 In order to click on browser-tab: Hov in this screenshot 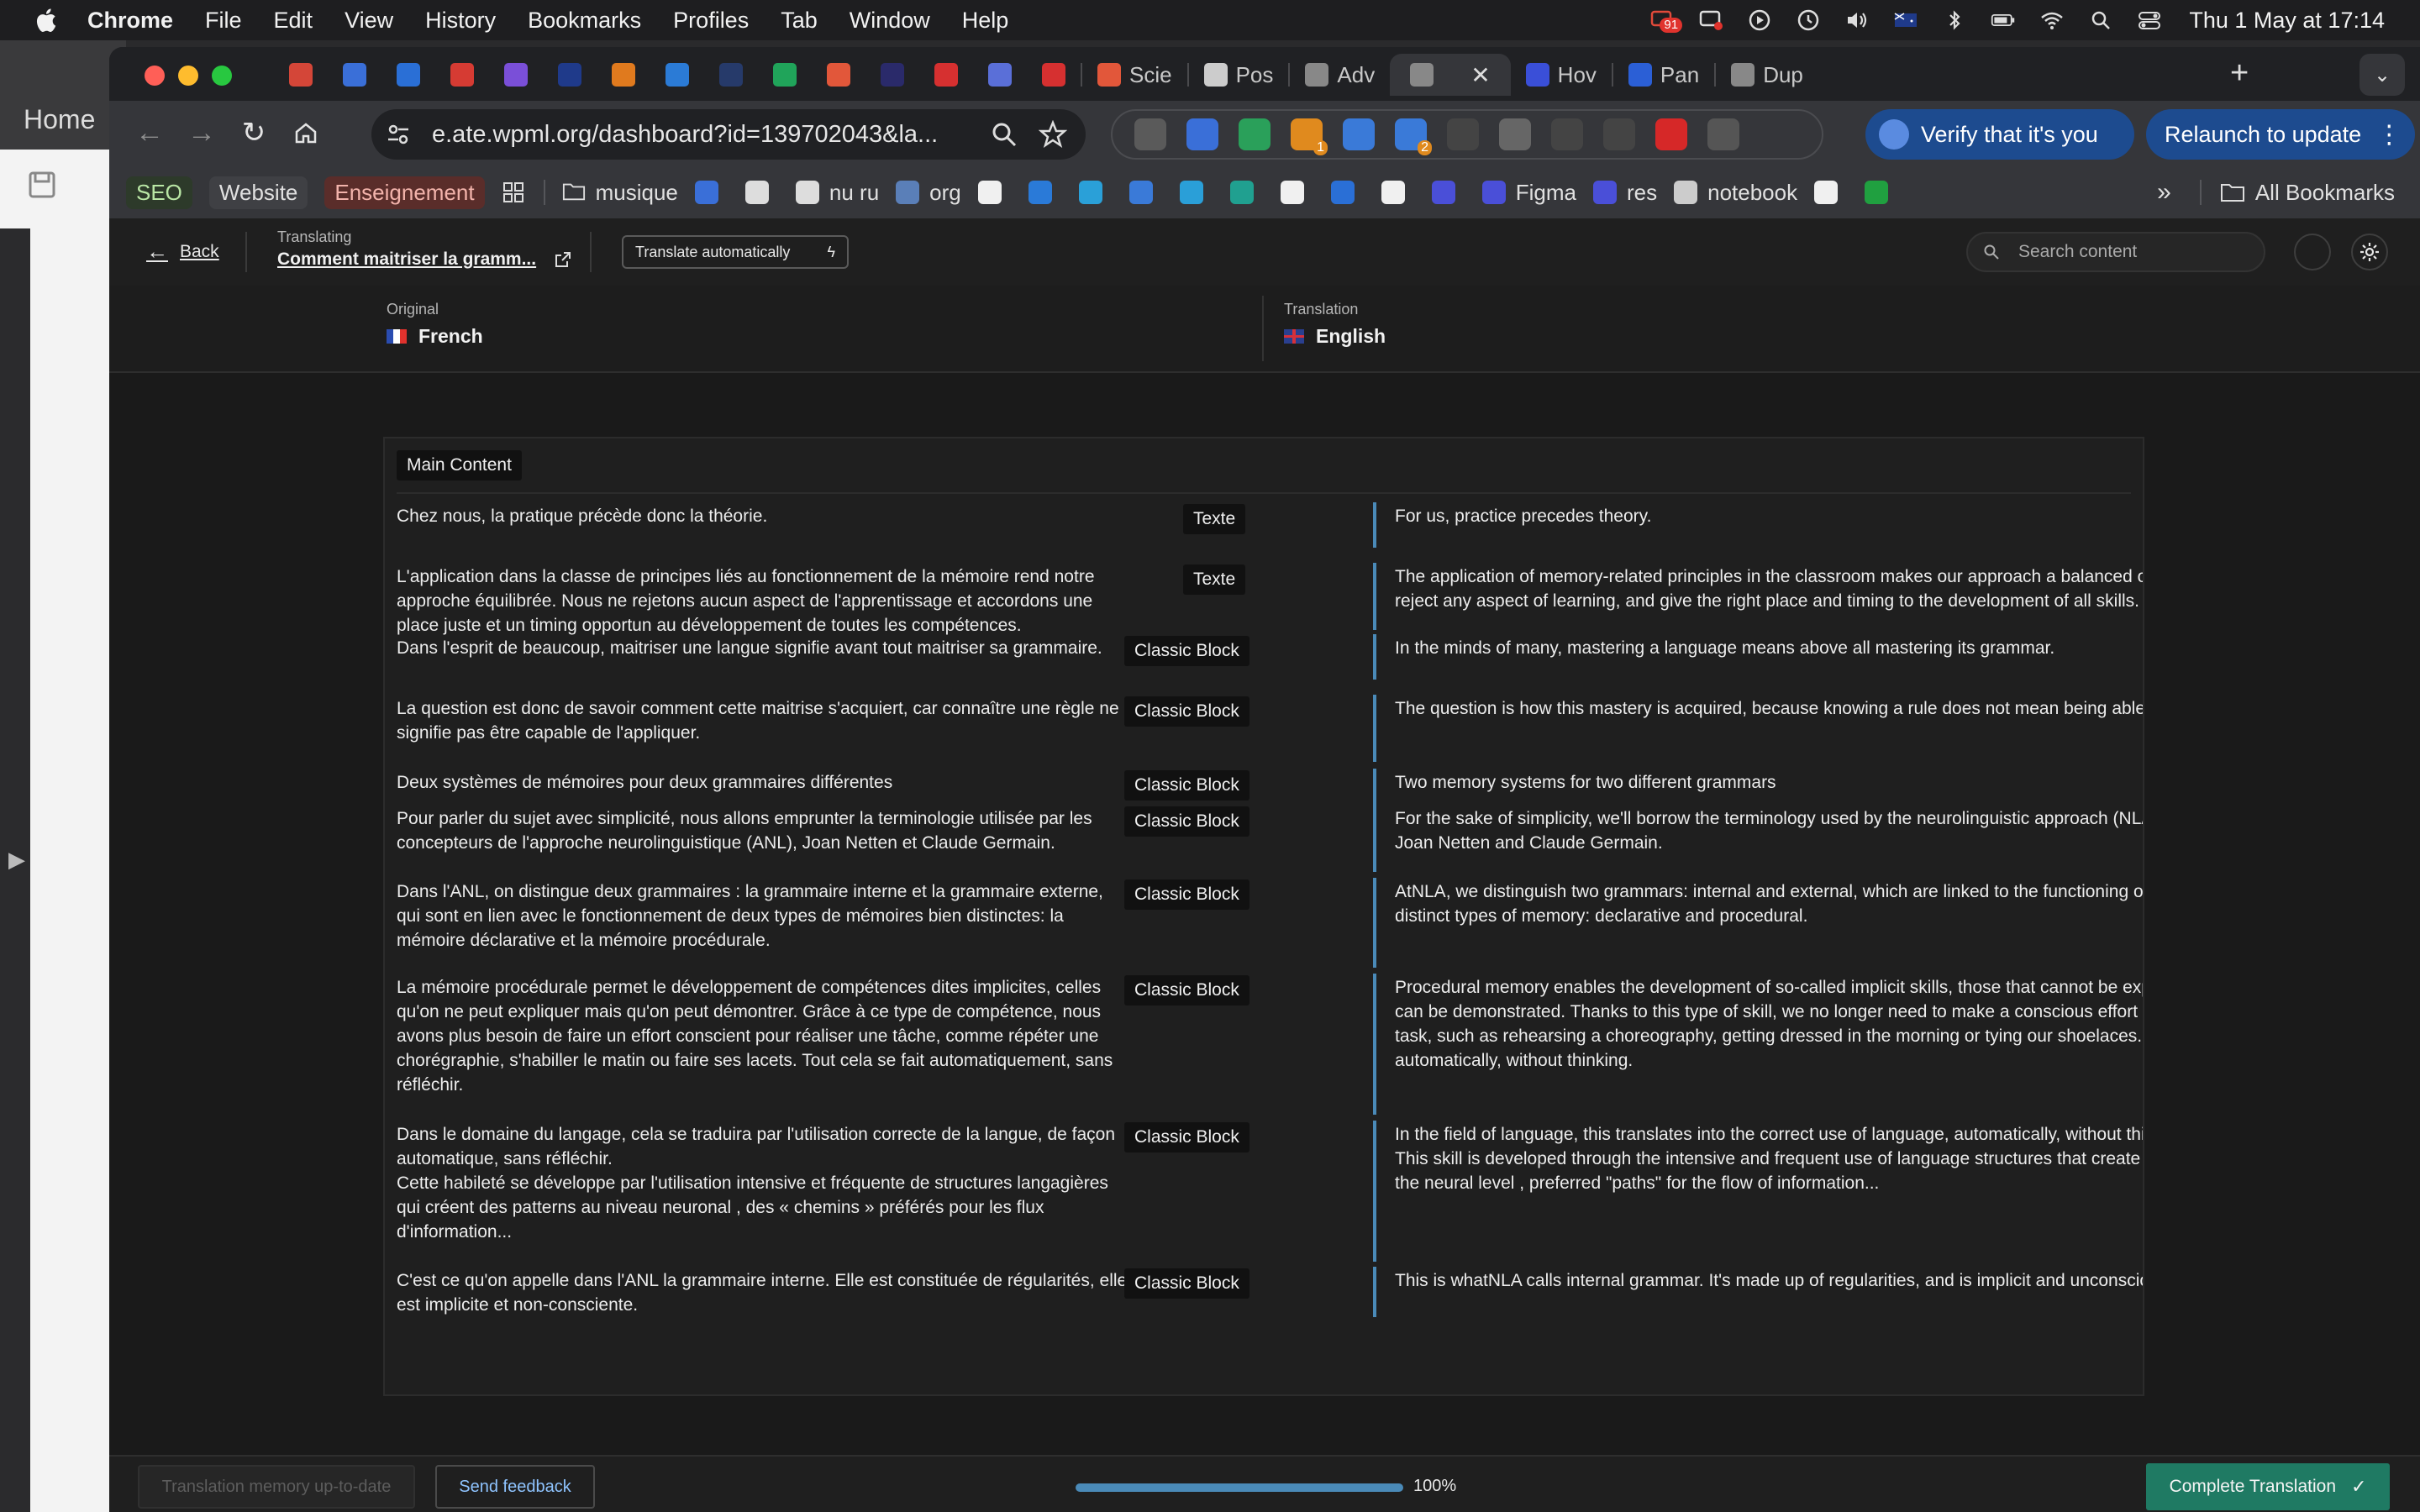, I will do `click(1561, 75)`.